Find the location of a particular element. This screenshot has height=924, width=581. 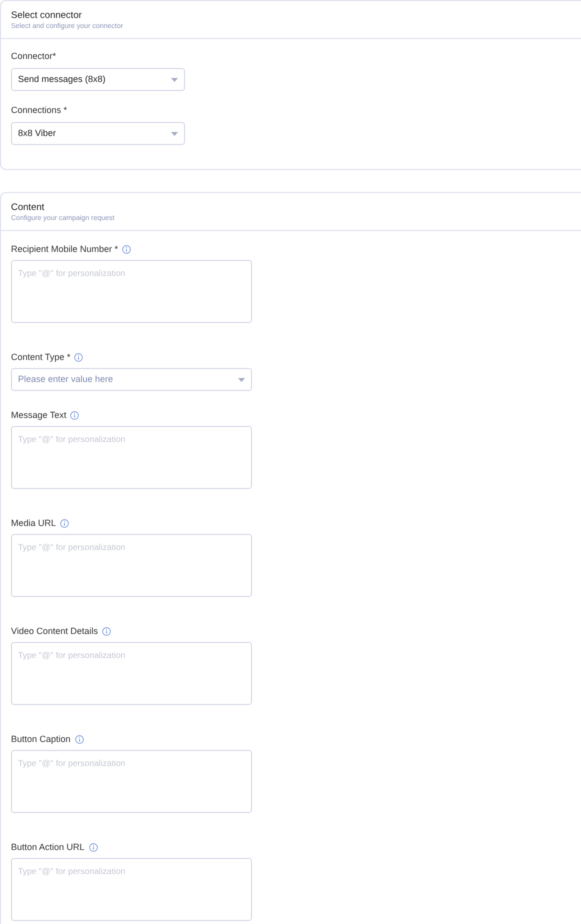

field-label: Button Caption is located at coordinates (41, 739).